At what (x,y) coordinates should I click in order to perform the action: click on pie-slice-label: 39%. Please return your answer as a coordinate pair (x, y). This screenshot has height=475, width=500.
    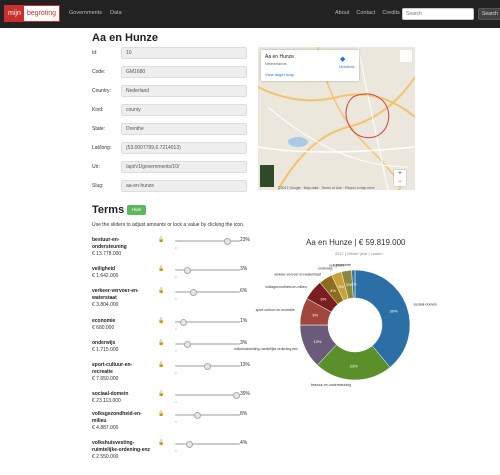
    Looking at the image, I should click on (394, 311).